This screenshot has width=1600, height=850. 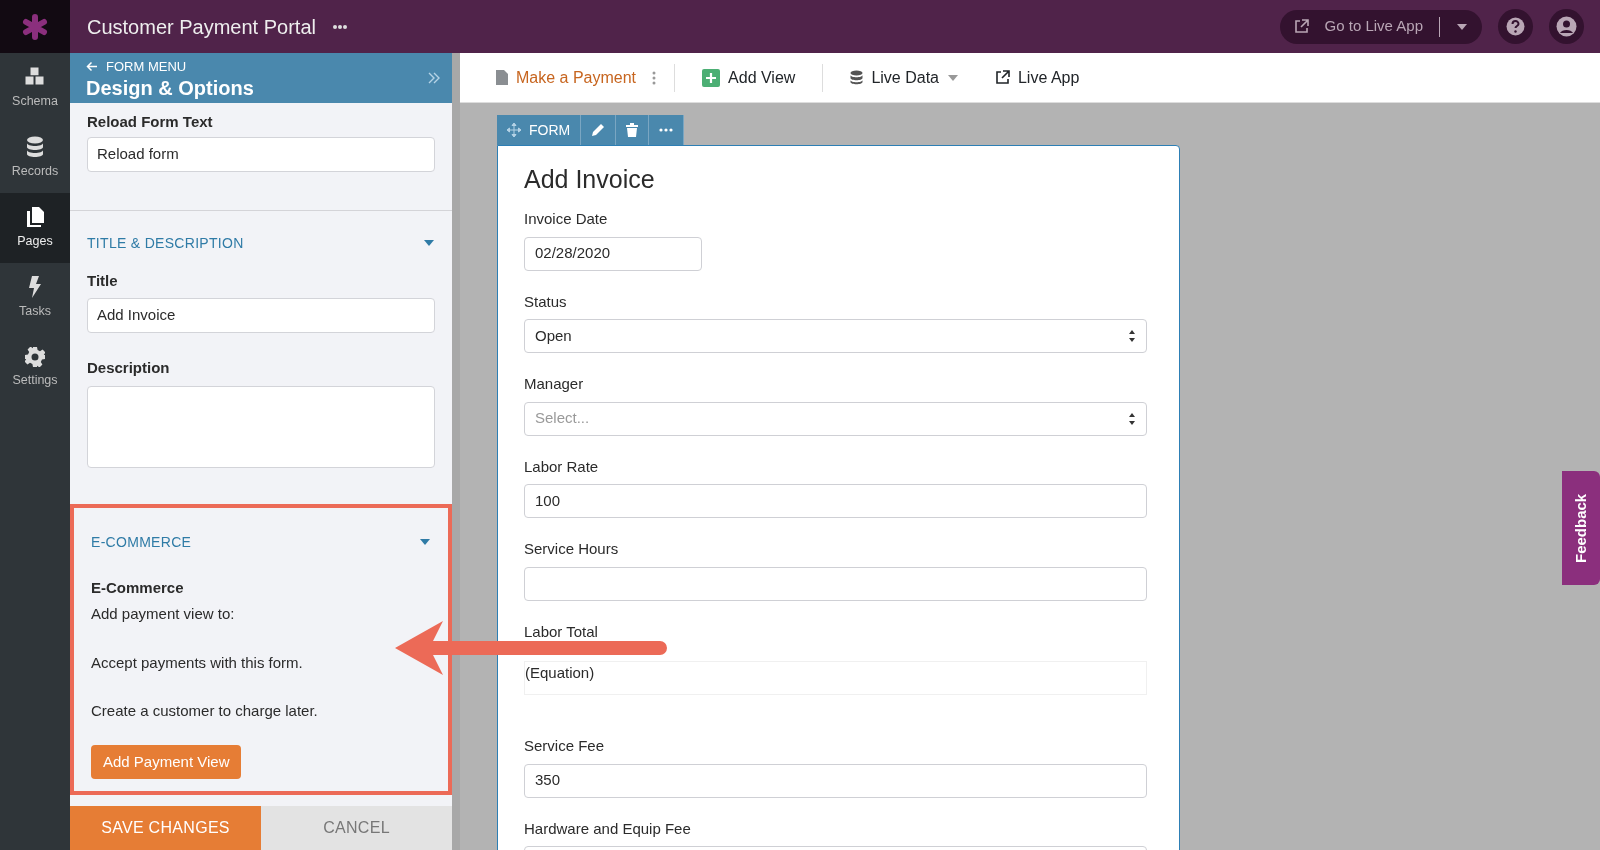 I want to click on description-text: Add payment view to:, so click(x=163, y=614).